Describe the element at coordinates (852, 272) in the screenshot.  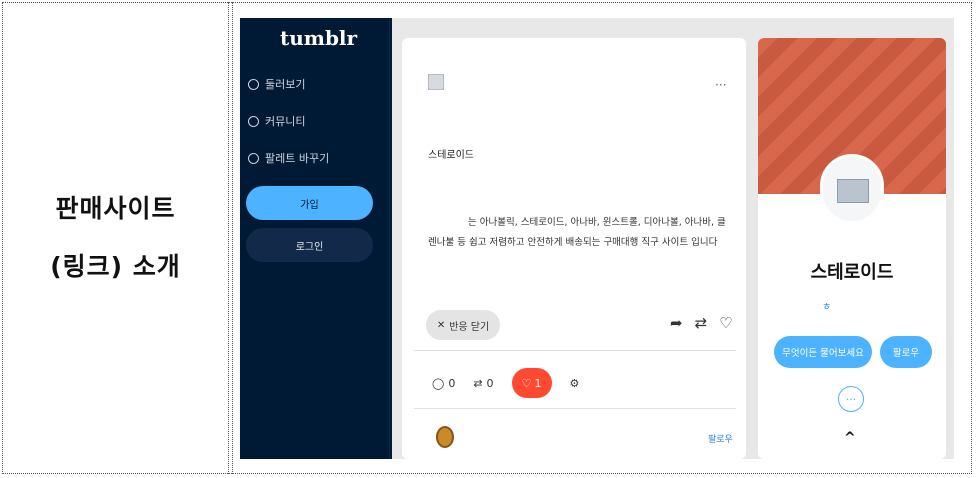
I see `profile-name: 스테로이드` at that location.